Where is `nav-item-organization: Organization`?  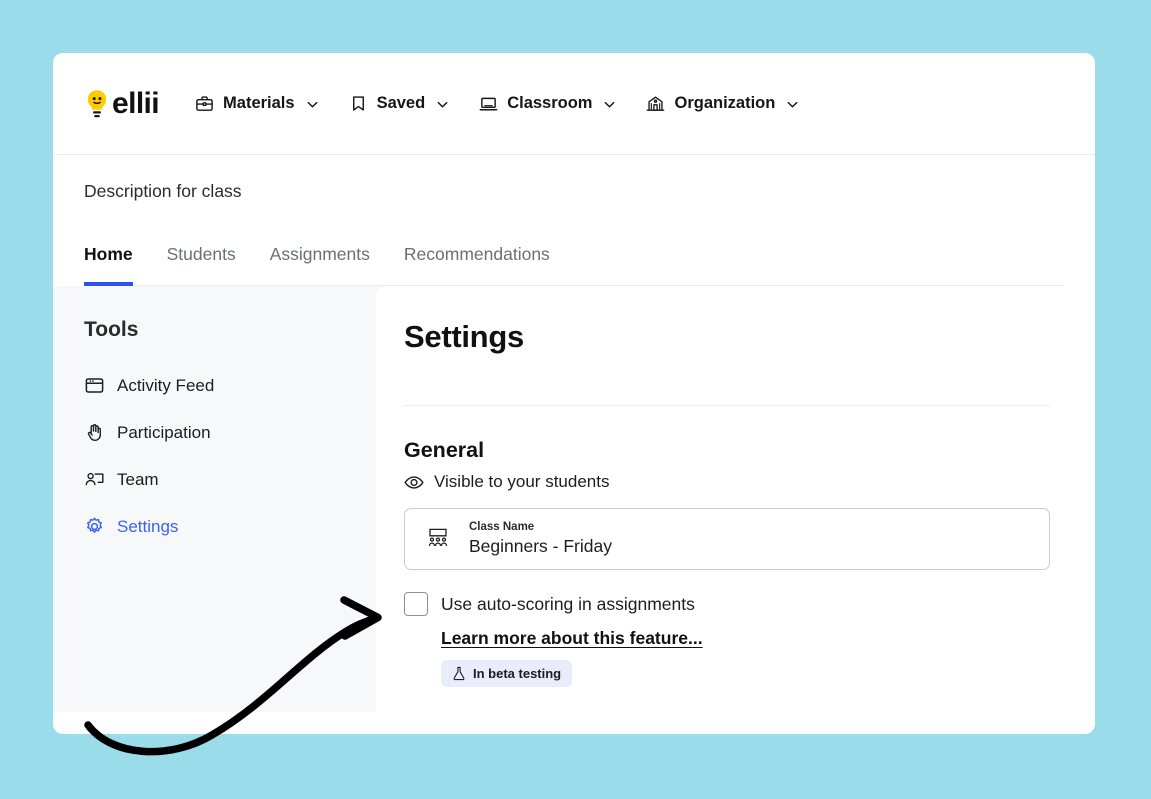
nav-item-organization: Organization is located at coordinates (722, 103).